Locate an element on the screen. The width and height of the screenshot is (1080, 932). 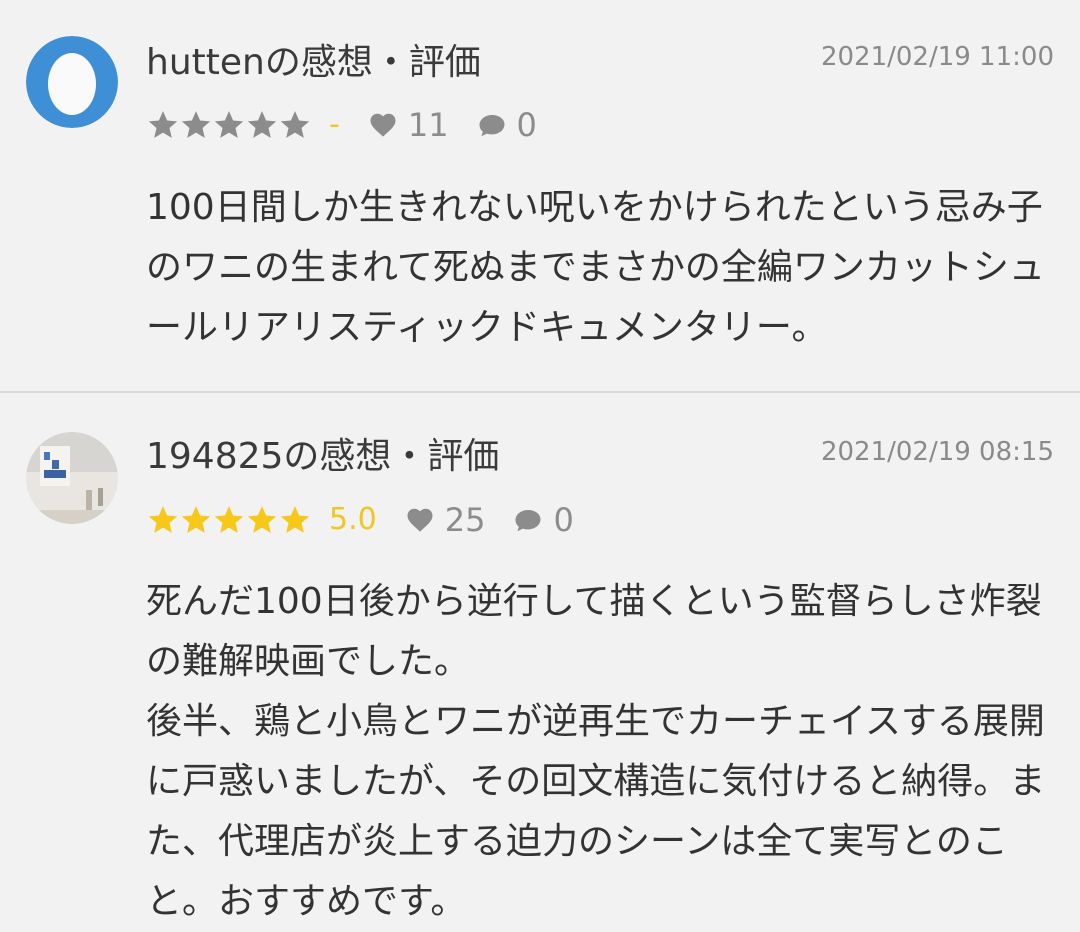
score-value: 5.0 is located at coordinates (353, 519).